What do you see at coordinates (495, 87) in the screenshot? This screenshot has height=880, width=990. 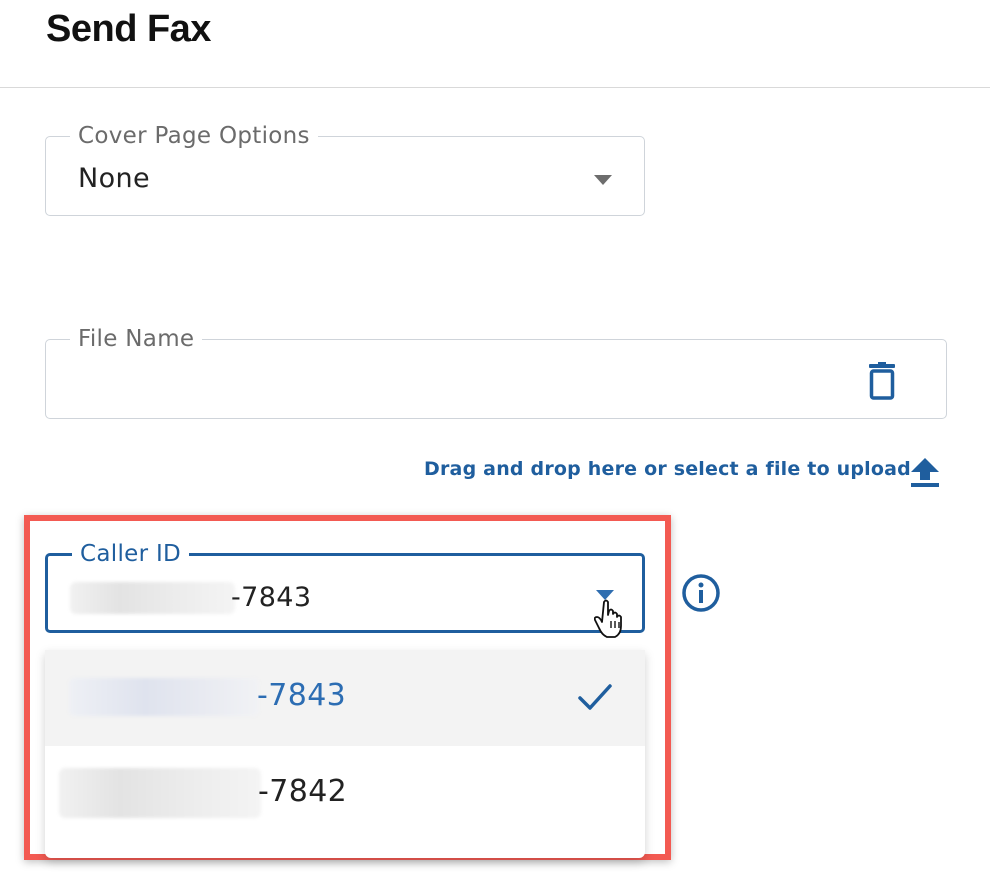 I see `header-divider` at bounding box center [495, 87].